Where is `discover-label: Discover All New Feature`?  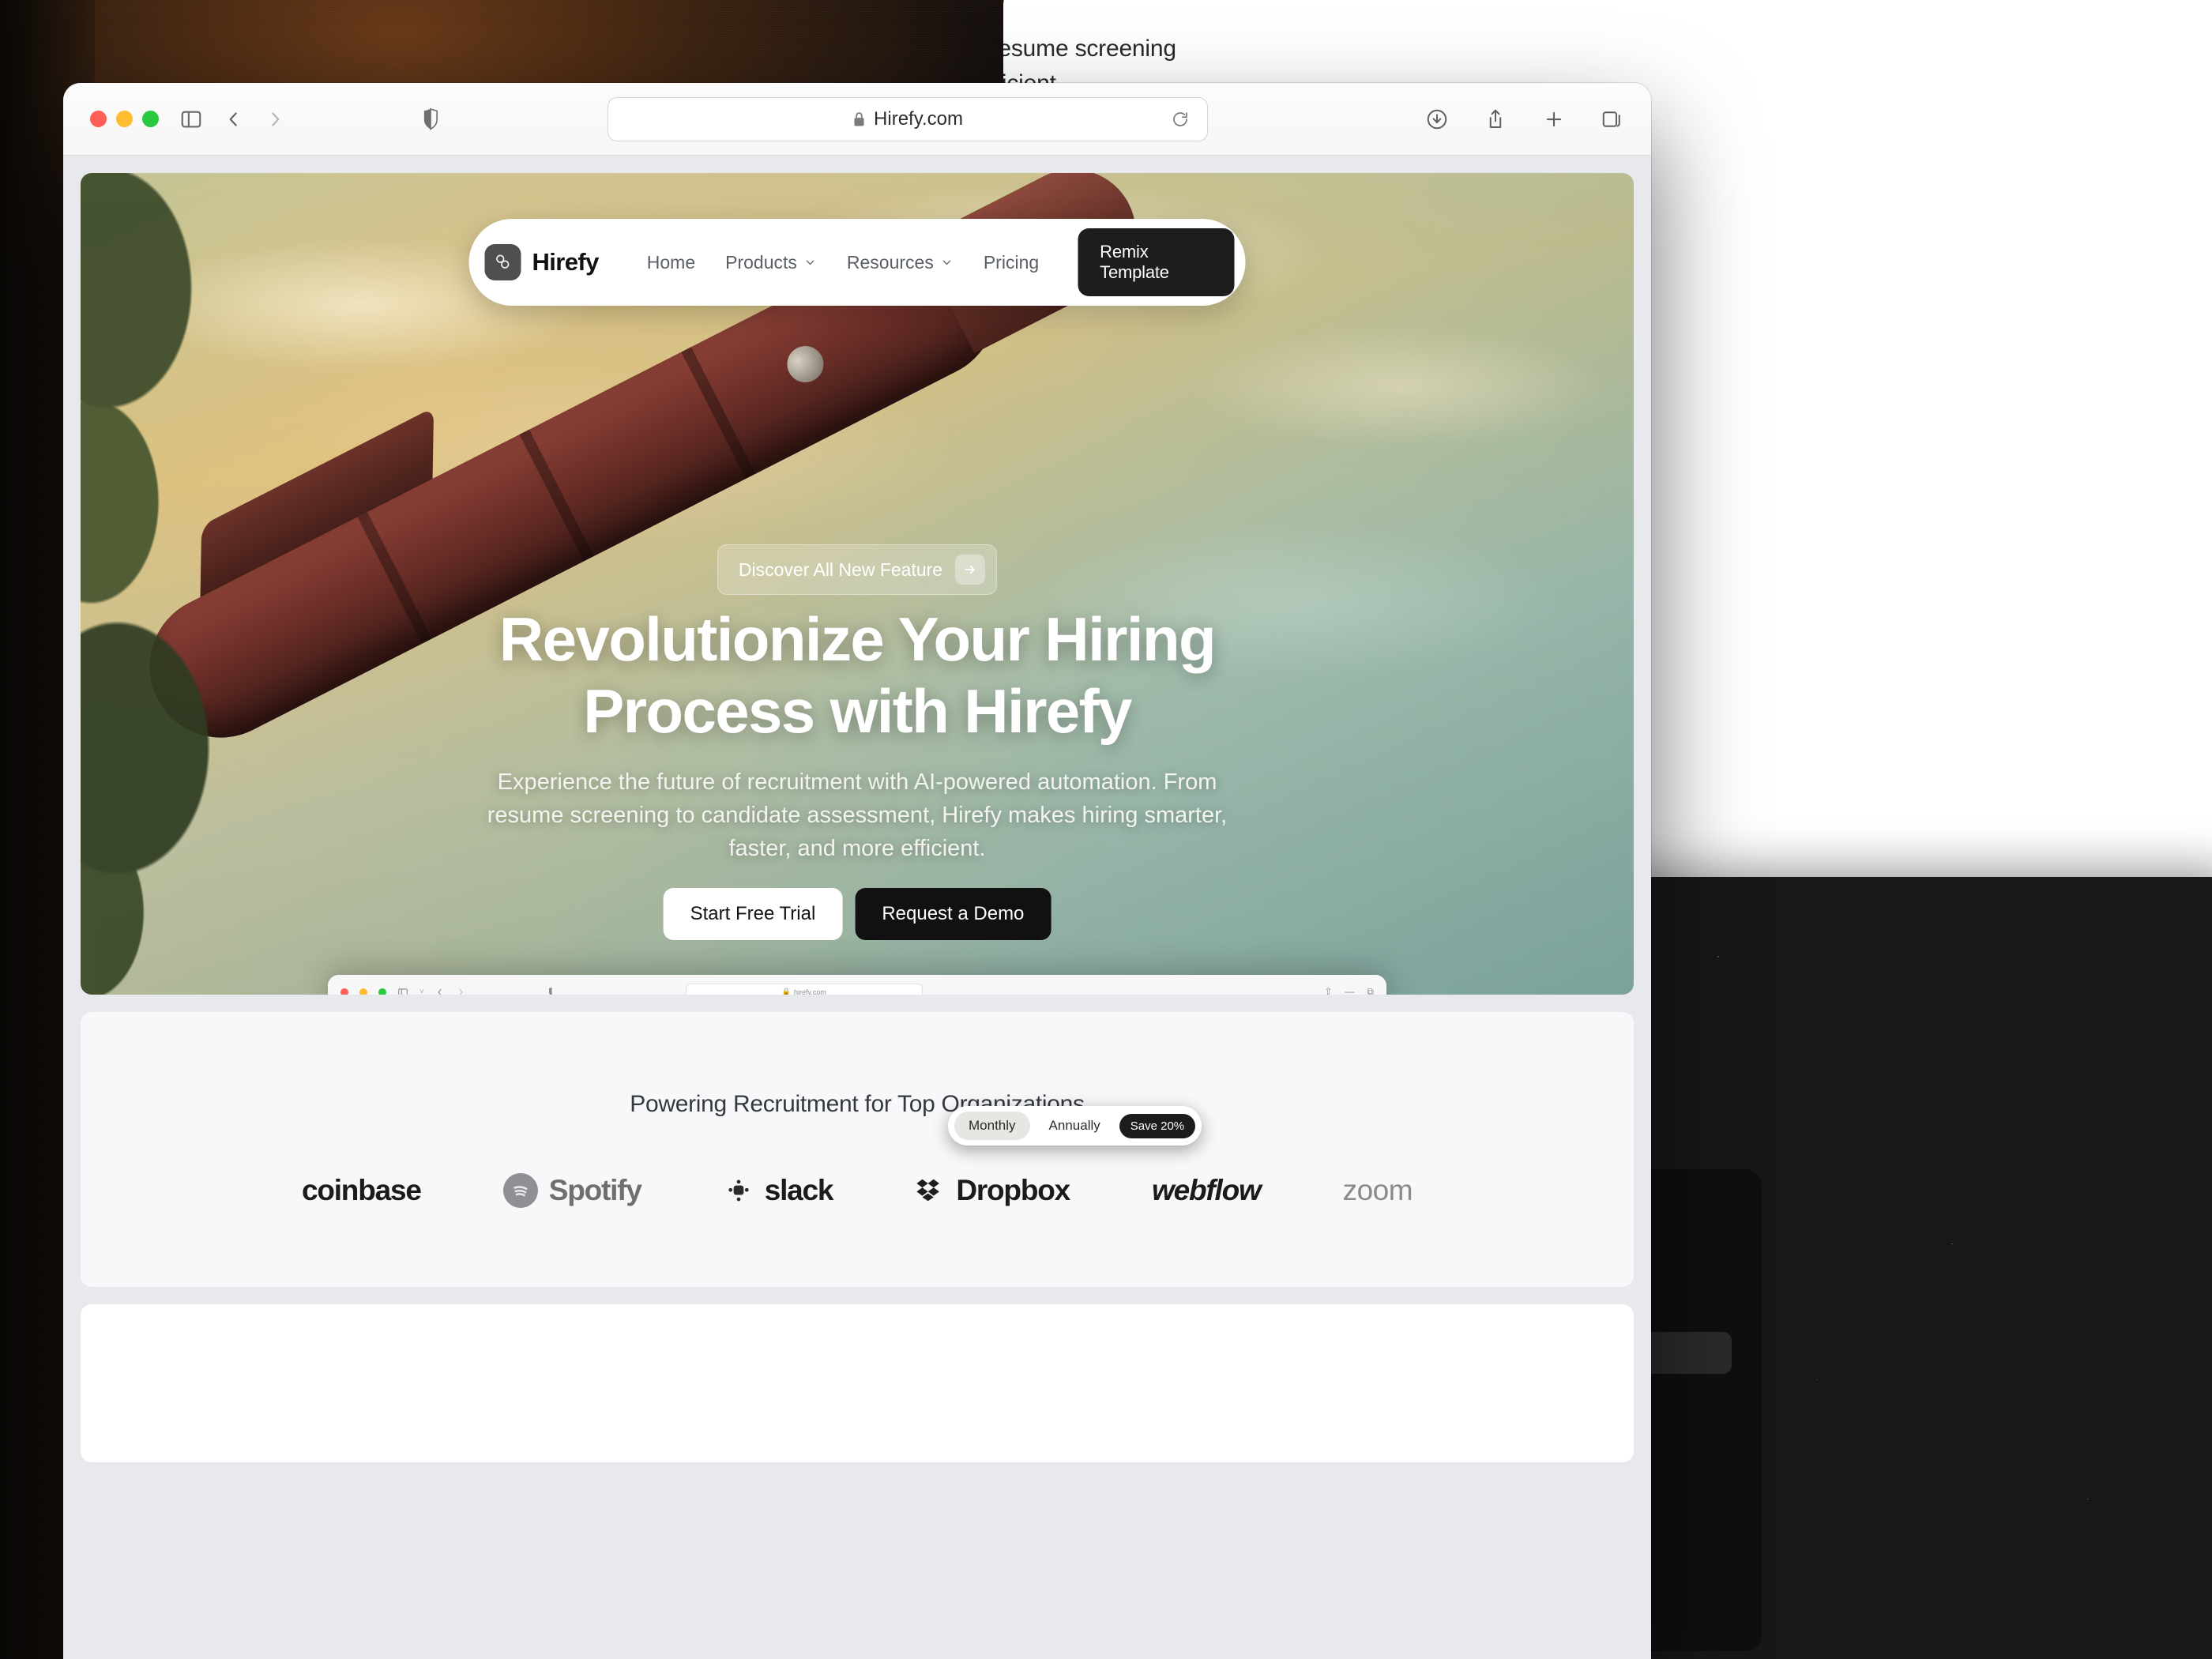 discover-label: Discover All New Feature is located at coordinates (841, 570).